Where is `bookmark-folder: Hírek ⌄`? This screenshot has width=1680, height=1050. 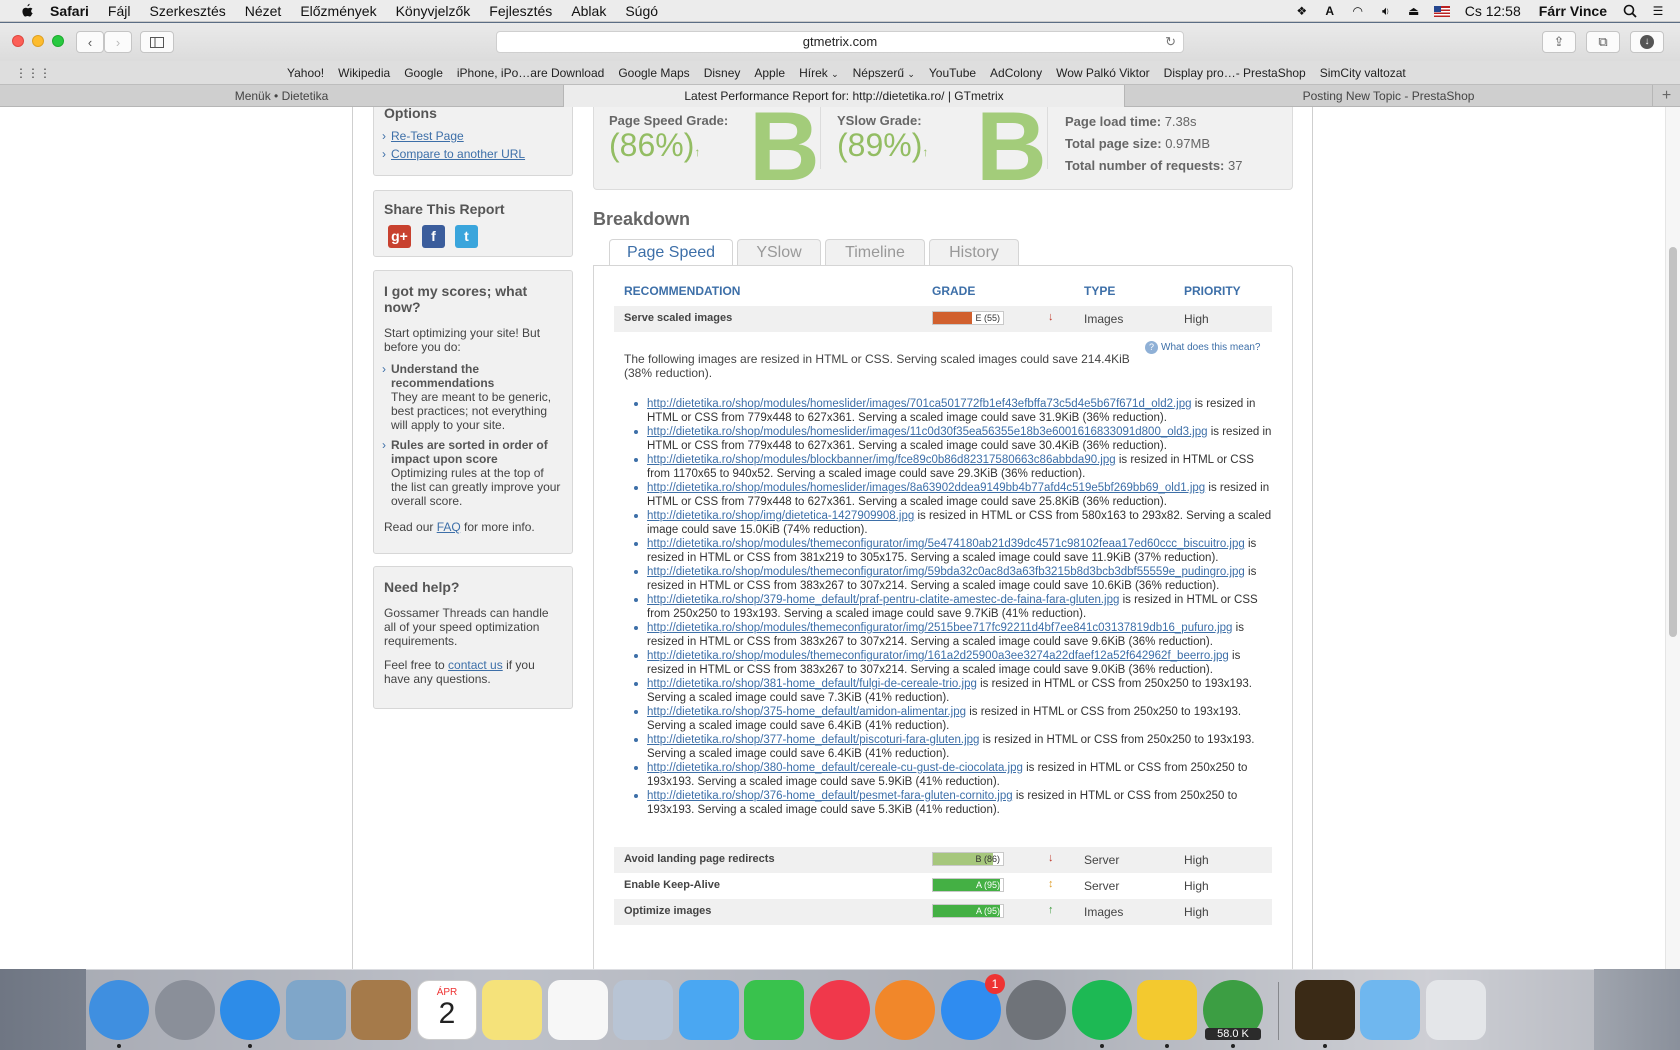
bookmark-folder: Hírek ⌄ is located at coordinates (819, 73).